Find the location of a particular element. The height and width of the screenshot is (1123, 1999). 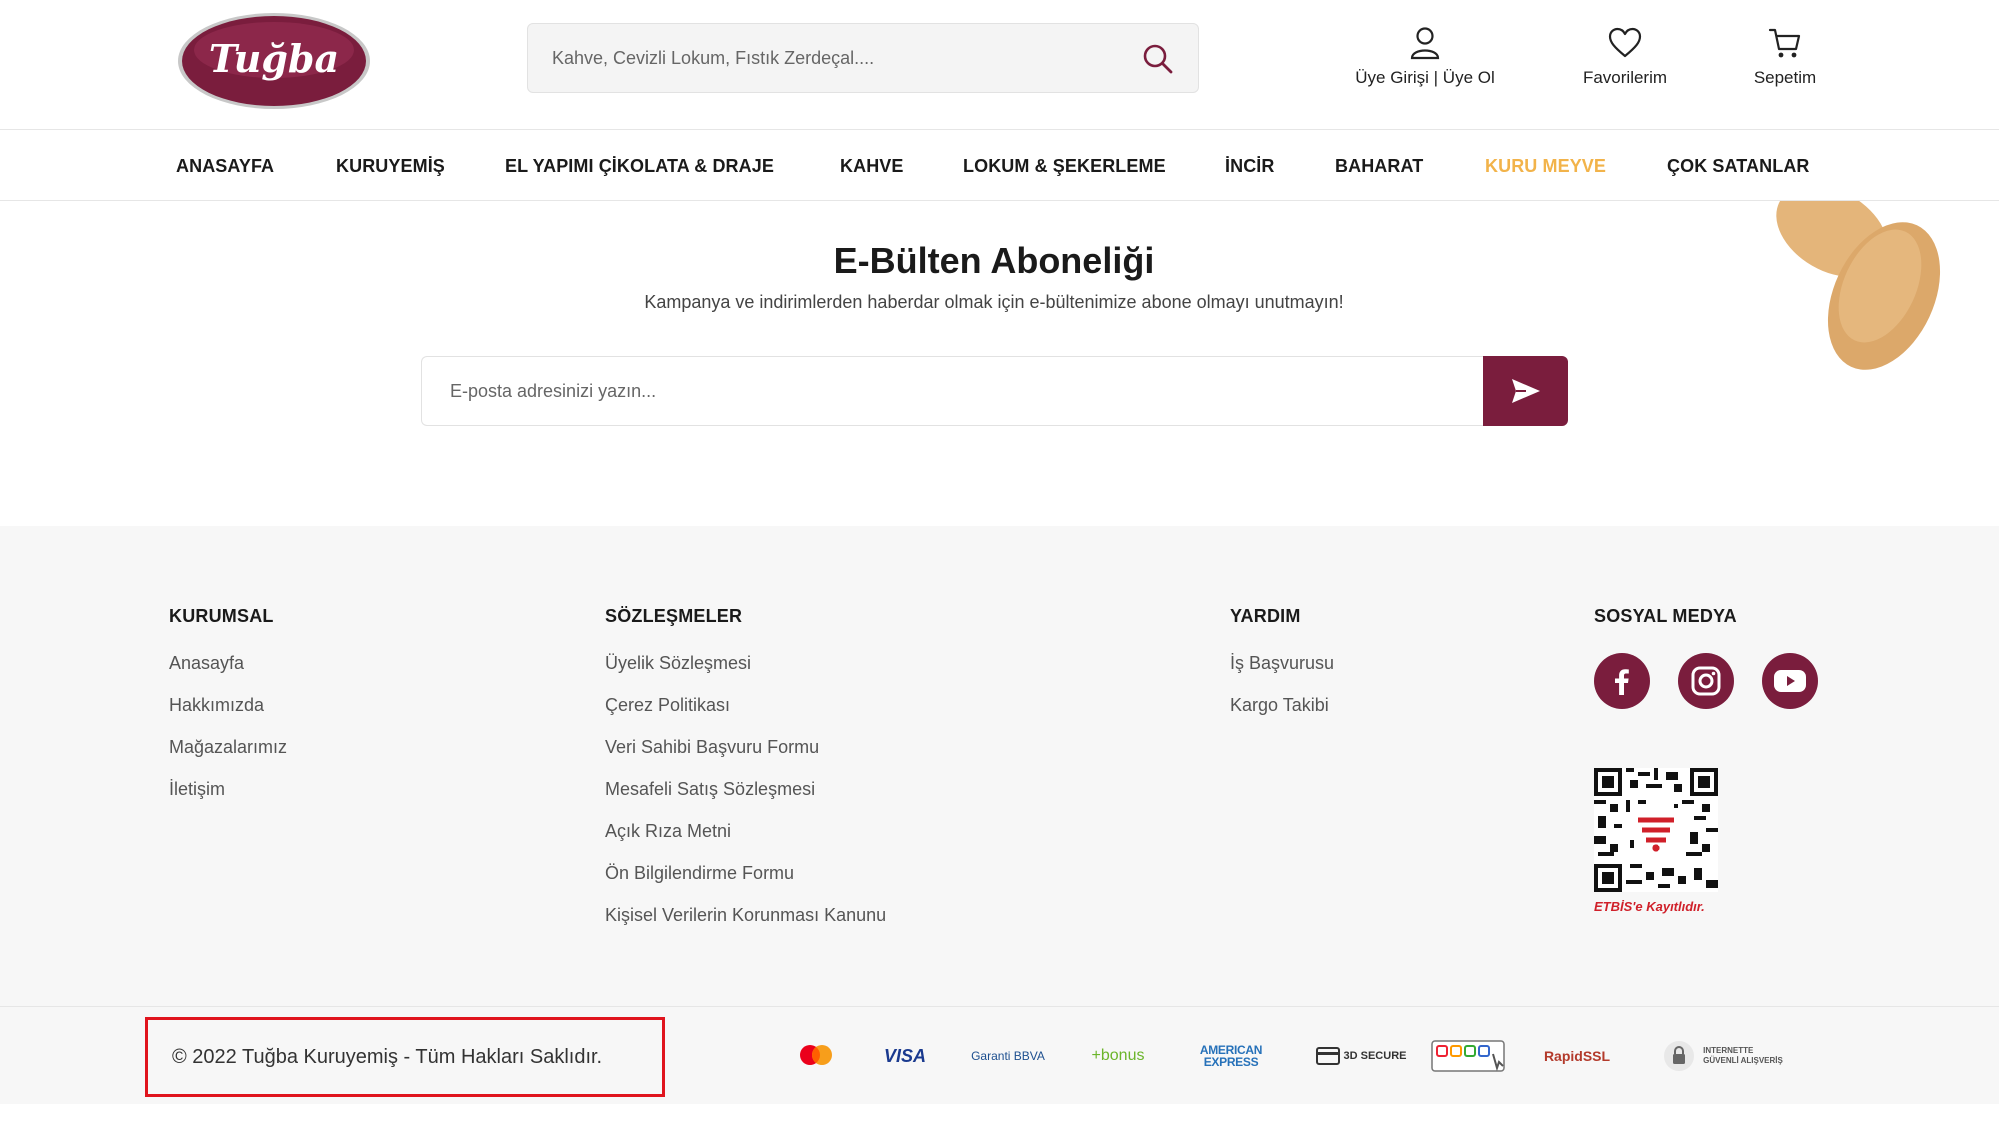

footer-link-anasayfa: Anasayfa is located at coordinates (228, 674).